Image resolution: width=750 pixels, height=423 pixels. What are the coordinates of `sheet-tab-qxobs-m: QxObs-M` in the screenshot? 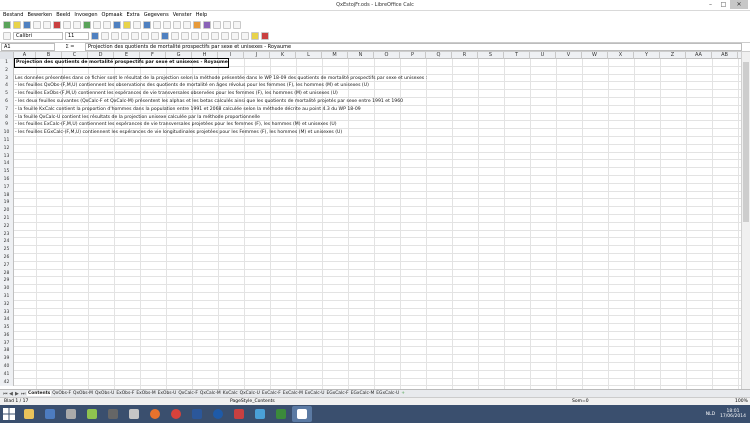 It's located at (83, 393).